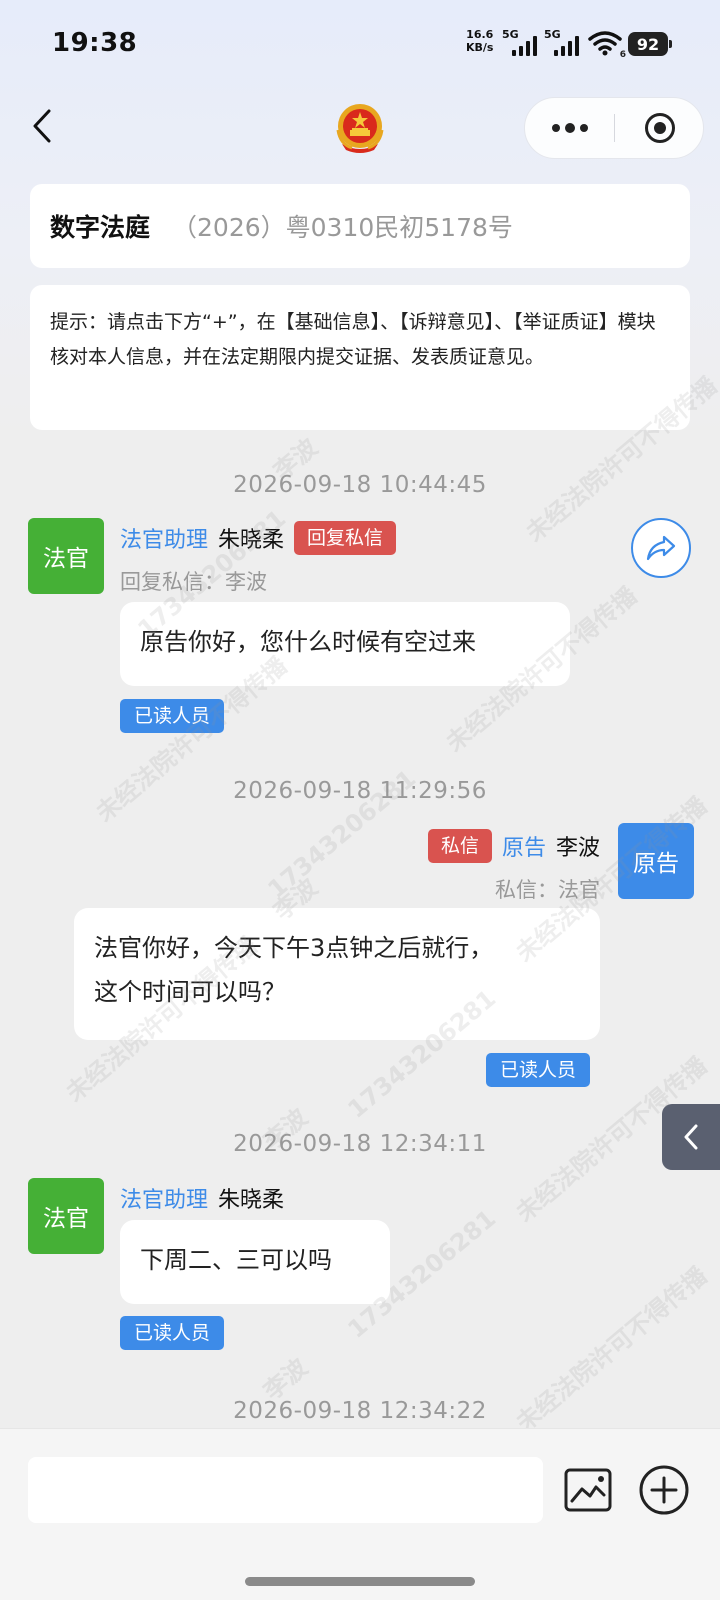 This screenshot has height=1600, width=720. Describe the element at coordinates (360, 485) in the screenshot. I see `message-timestamp: 2026-09-18 10:44:45` at that location.